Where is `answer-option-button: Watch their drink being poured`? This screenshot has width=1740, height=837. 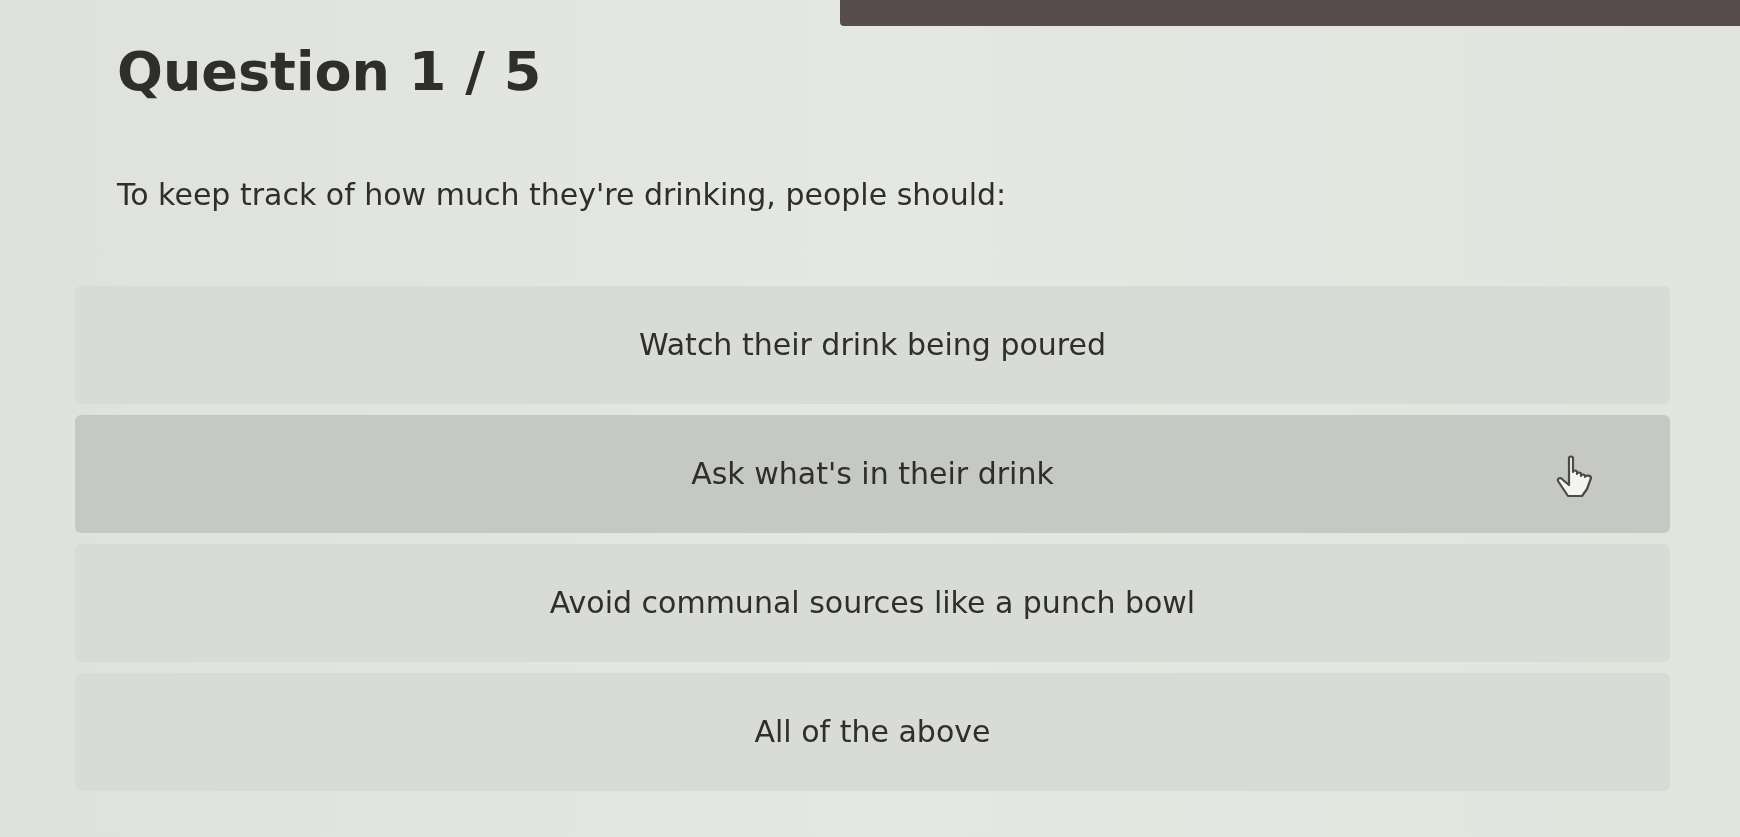 answer-option-button: Watch their drink being poured is located at coordinates (872, 344).